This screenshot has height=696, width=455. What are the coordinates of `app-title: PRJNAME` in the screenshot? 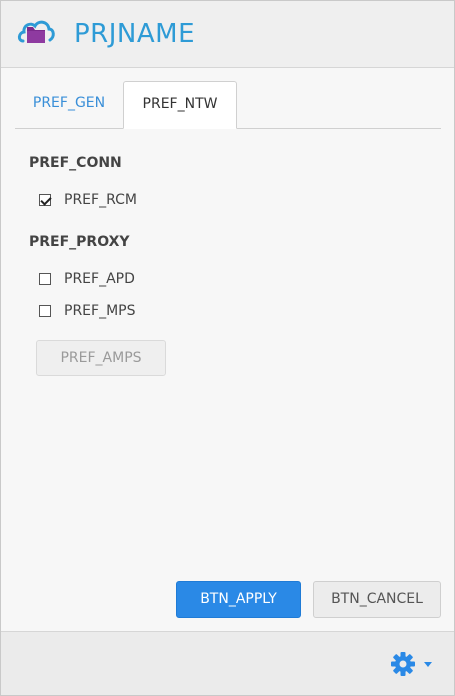 It's located at (135, 34).